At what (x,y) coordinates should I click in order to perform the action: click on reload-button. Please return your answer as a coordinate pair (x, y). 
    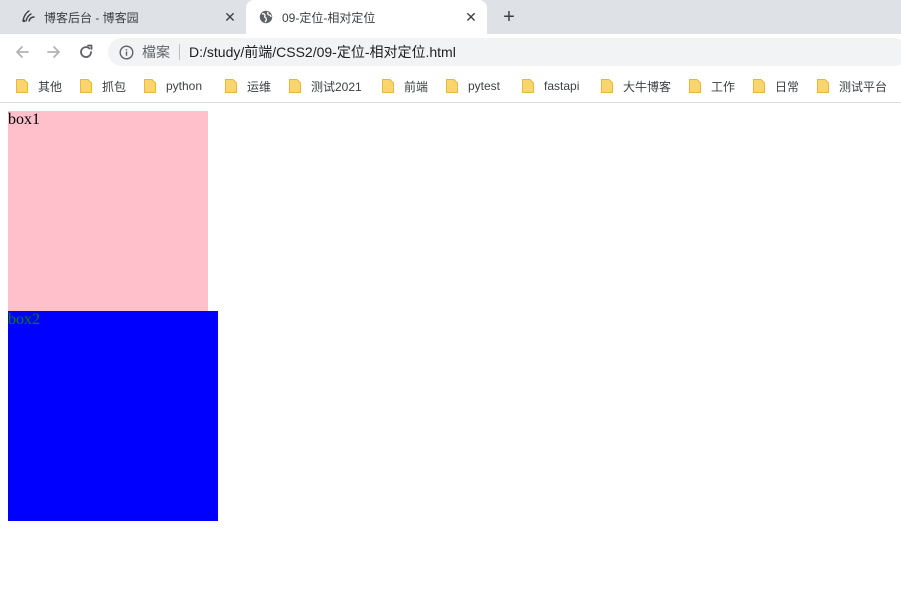
    Looking at the image, I should click on (86, 52).